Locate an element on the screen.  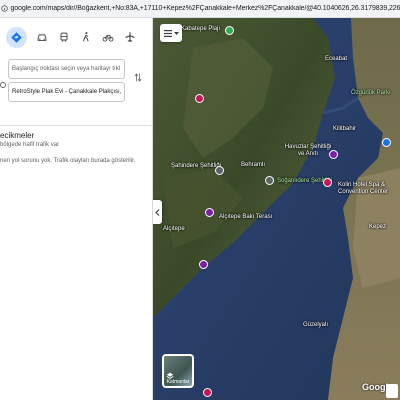
mode-driving is located at coordinates (41, 37).